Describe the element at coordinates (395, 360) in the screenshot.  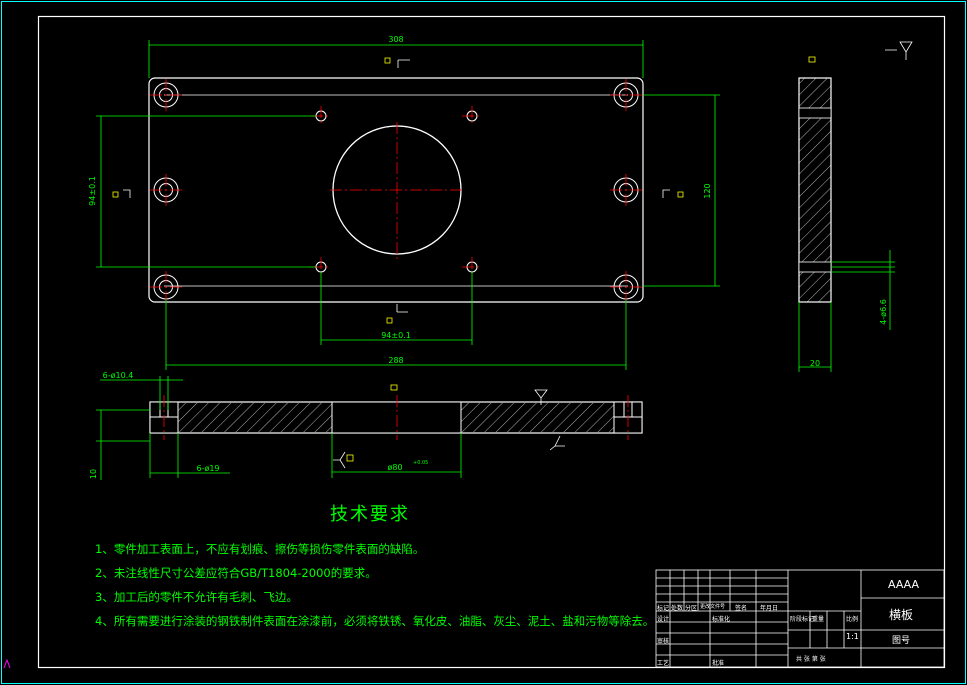
I see `dim-hole-span: 288` at that location.